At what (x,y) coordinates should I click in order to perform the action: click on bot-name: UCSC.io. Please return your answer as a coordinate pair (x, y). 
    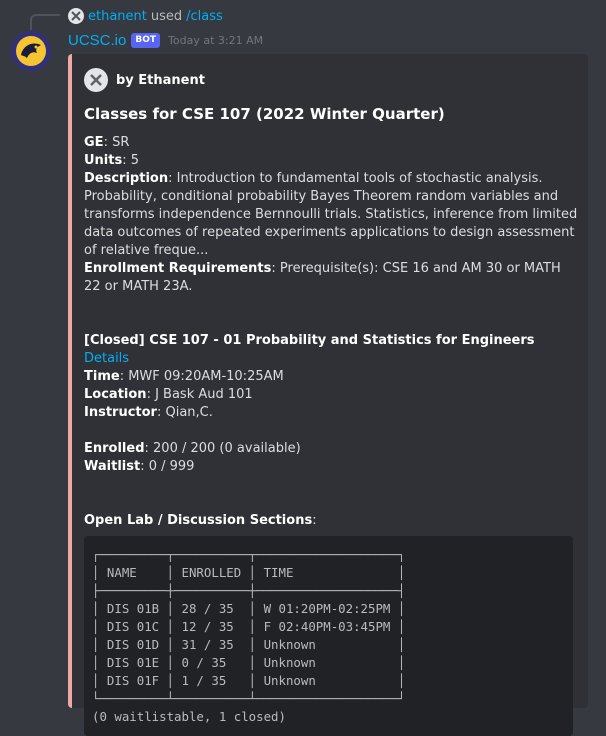
    Looking at the image, I should click on (97, 40).